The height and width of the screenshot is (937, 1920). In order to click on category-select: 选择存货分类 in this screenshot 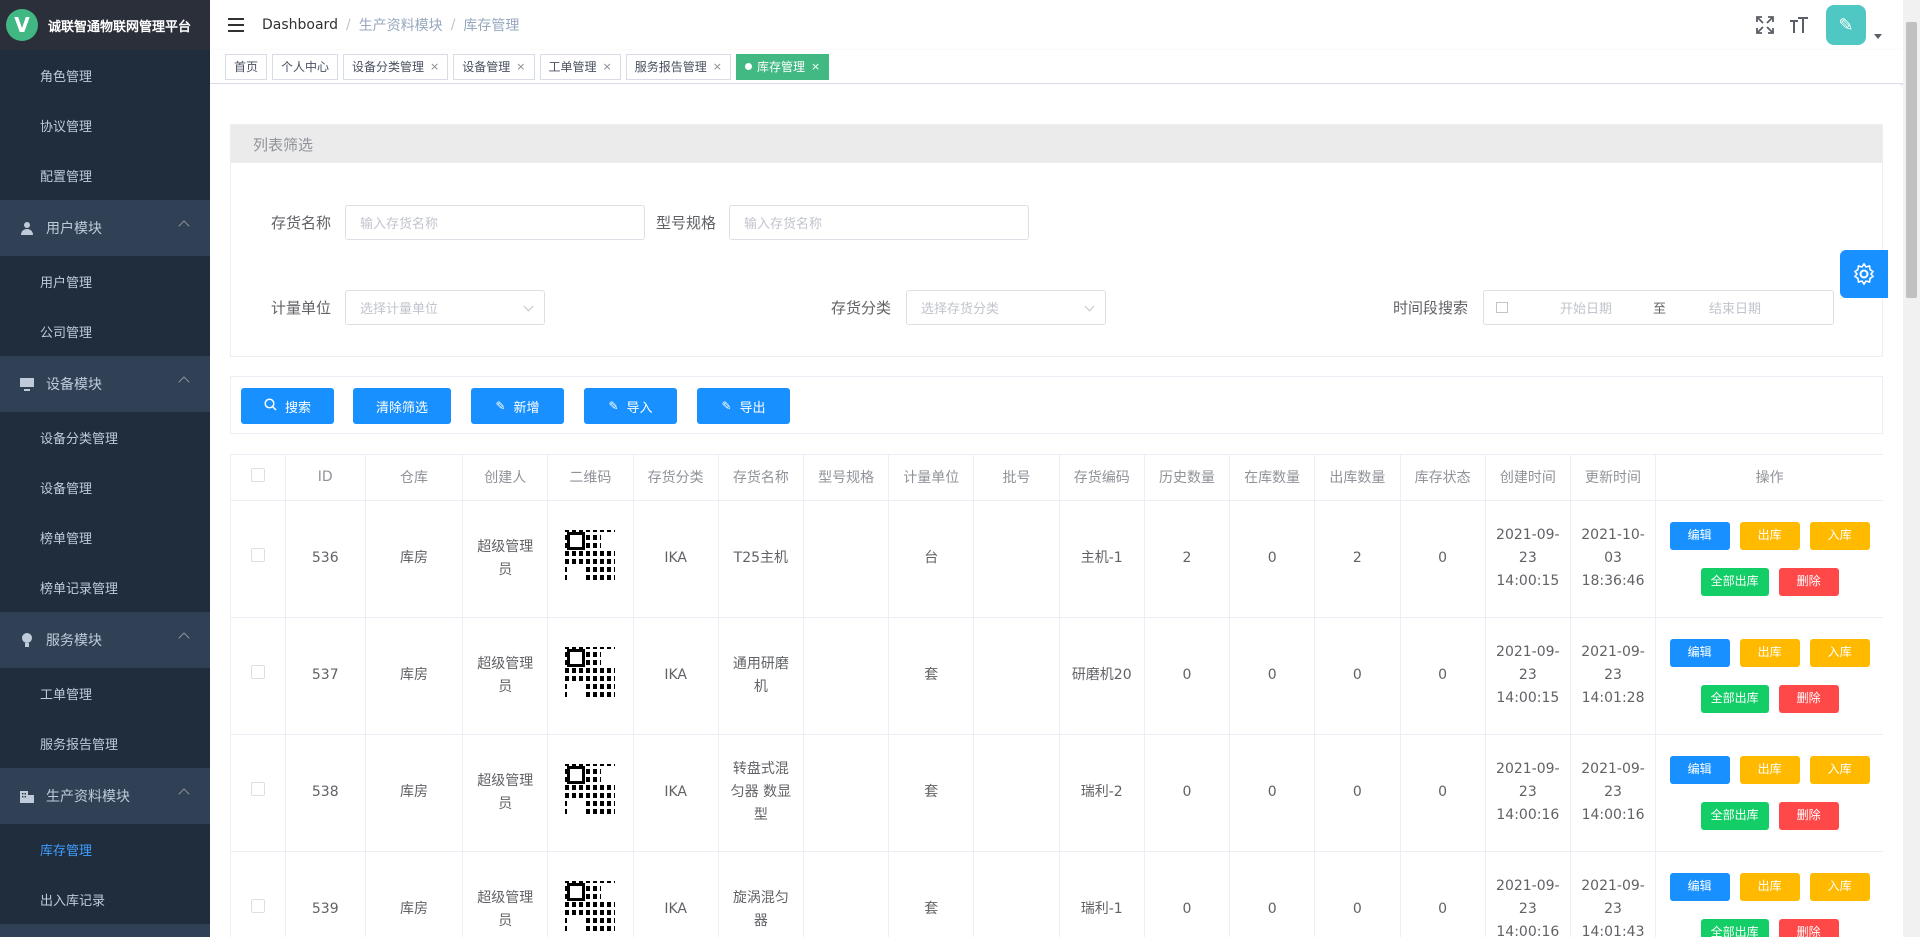, I will do `click(1006, 307)`.